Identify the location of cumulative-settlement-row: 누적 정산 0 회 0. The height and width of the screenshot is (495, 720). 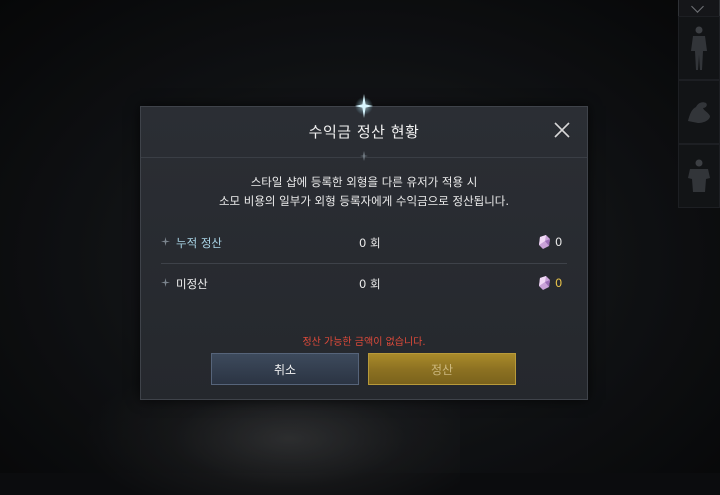
(364, 243).